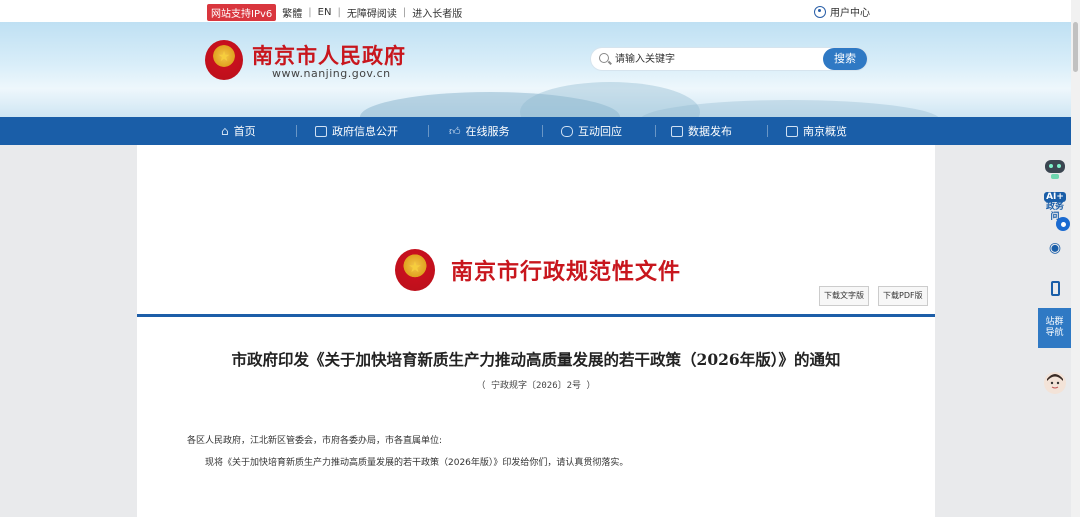 This screenshot has width=1080, height=517. What do you see at coordinates (710, 131) in the screenshot?
I see `nav-item-label: 数据发布` at bounding box center [710, 131].